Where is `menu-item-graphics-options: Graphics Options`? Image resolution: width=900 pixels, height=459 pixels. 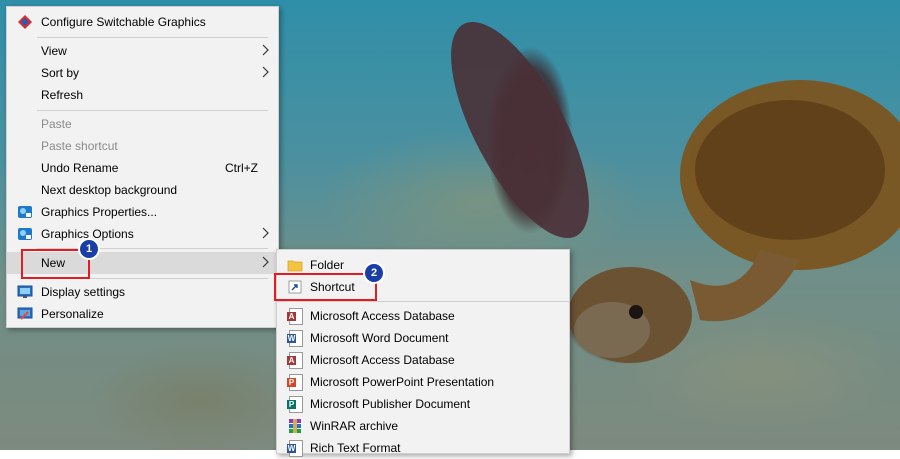 menu-item-graphics-options: Graphics Options is located at coordinates (142, 234).